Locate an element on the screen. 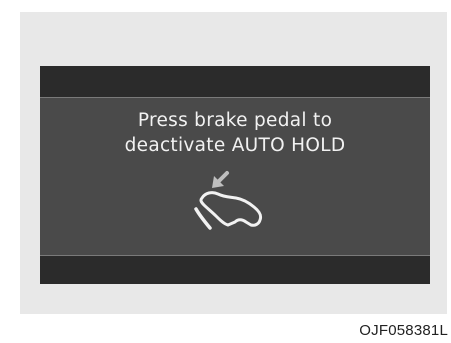  display-top-bar is located at coordinates (235, 82).